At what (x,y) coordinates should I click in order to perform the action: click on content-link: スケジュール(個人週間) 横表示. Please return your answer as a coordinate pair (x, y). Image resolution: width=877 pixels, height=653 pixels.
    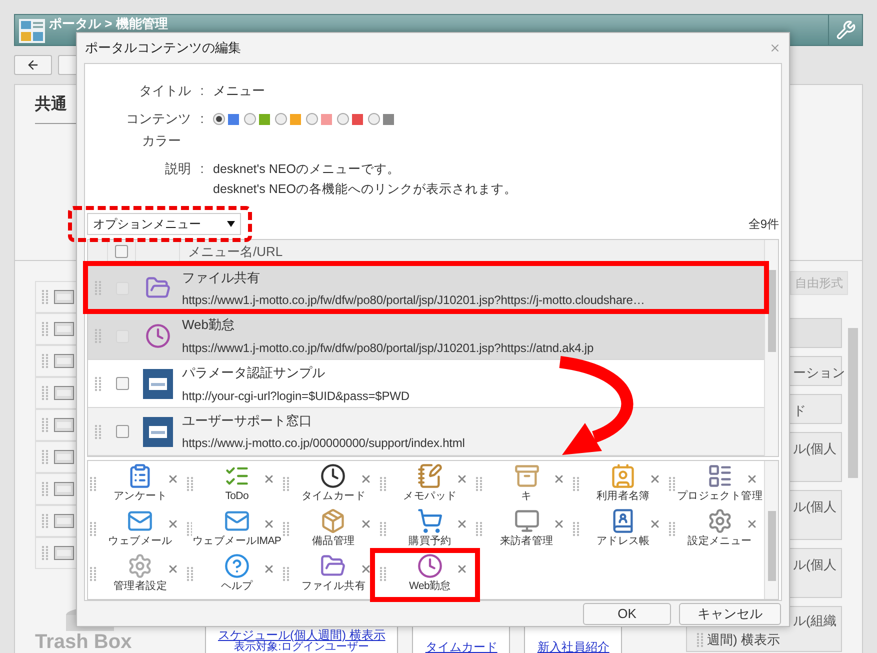
    Looking at the image, I should click on (302, 635).